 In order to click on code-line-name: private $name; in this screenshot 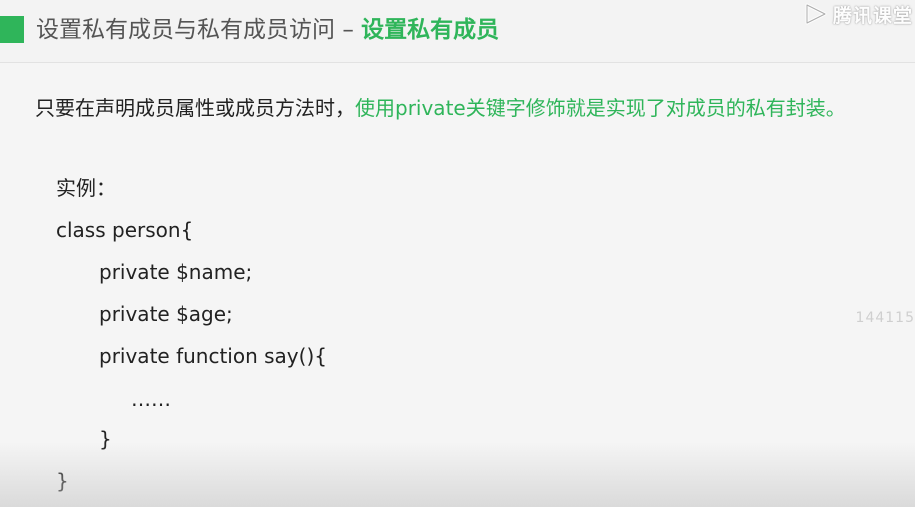, I will do `click(176, 272)`.